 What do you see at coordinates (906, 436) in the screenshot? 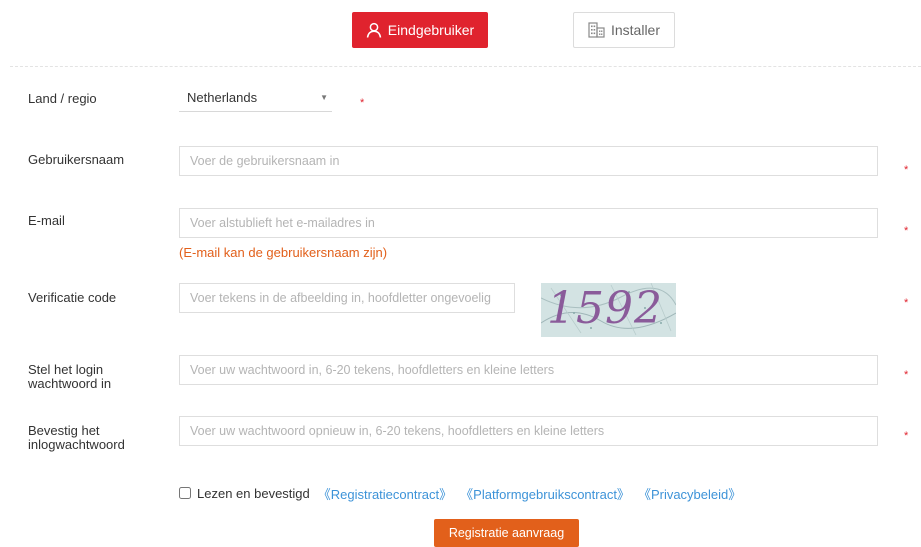
I see `required-marker-confirm: *` at bounding box center [906, 436].